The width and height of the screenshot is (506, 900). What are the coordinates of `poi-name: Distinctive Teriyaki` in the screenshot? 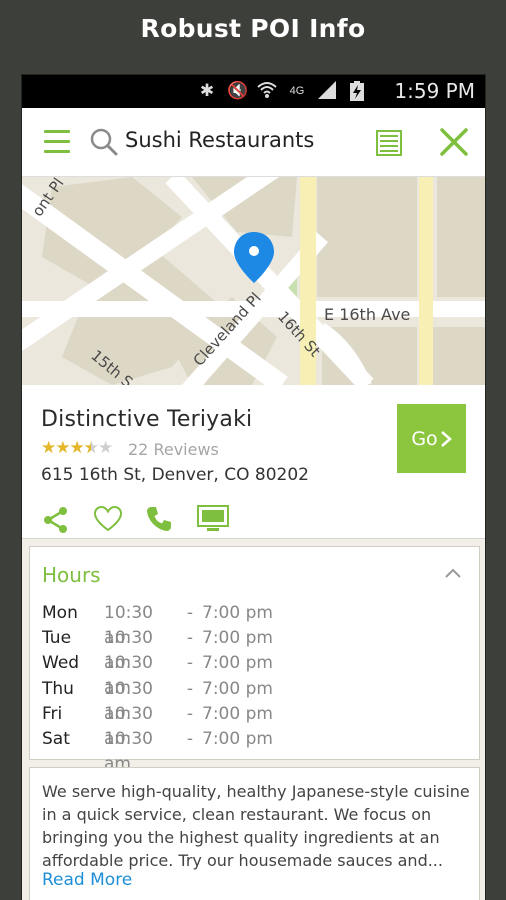 It's located at (147, 419).